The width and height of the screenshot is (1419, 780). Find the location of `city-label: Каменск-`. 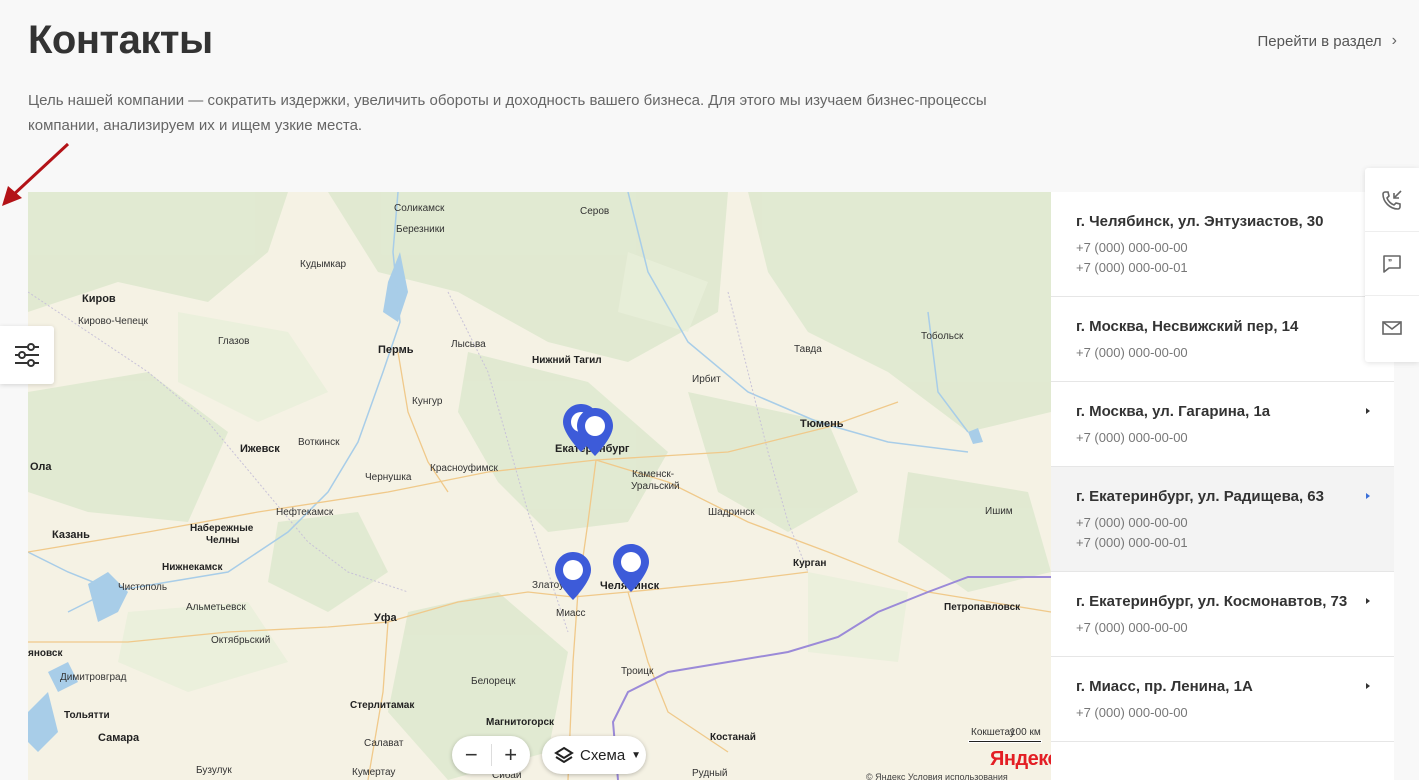

city-label: Каменск- is located at coordinates (653, 474).